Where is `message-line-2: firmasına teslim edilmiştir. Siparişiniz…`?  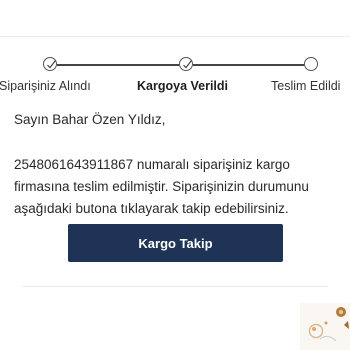 message-line-2: firmasına teslim edilmiştir. Siparişiniz… is located at coordinates (161, 186).